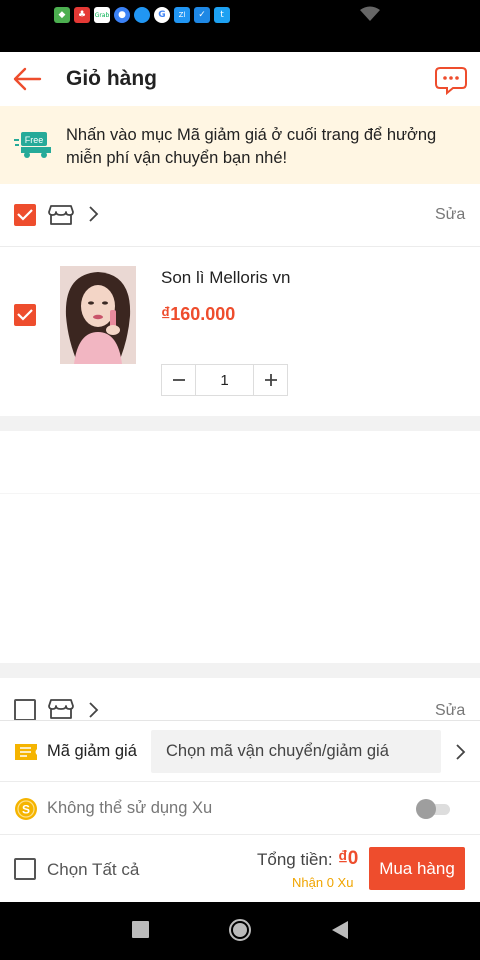 Image resolution: width=480 pixels, height=960 pixels. What do you see at coordinates (323, 882) in the screenshot?
I see `coin-earn-text: Nhận 0 Xu` at bounding box center [323, 882].